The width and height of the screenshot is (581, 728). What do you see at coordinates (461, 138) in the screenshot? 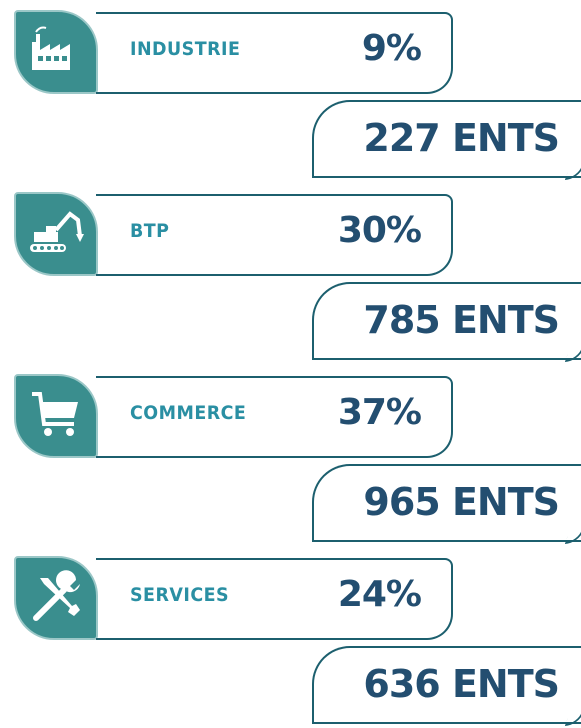
I see `sector-count: 227 ENTS` at bounding box center [461, 138].